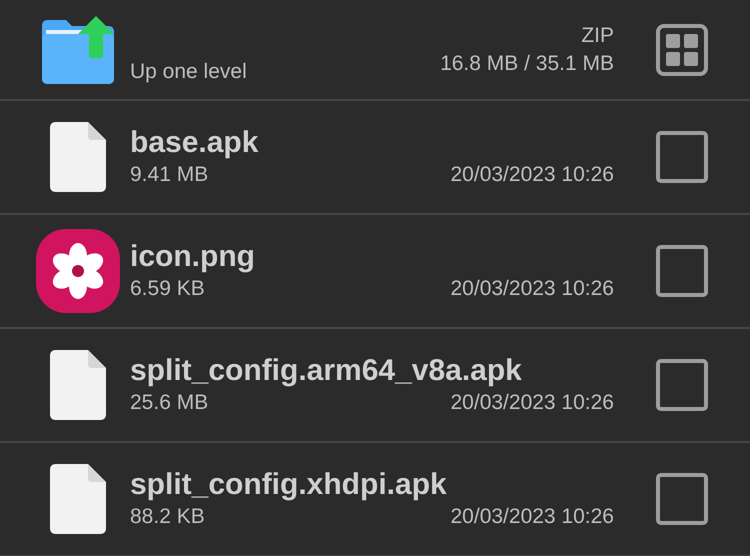 Image resolution: width=750 pixels, height=556 pixels. Describe the element at coordinates (167, 289) in the screenshot. I see `file-size: 6.59 KB` at that location.